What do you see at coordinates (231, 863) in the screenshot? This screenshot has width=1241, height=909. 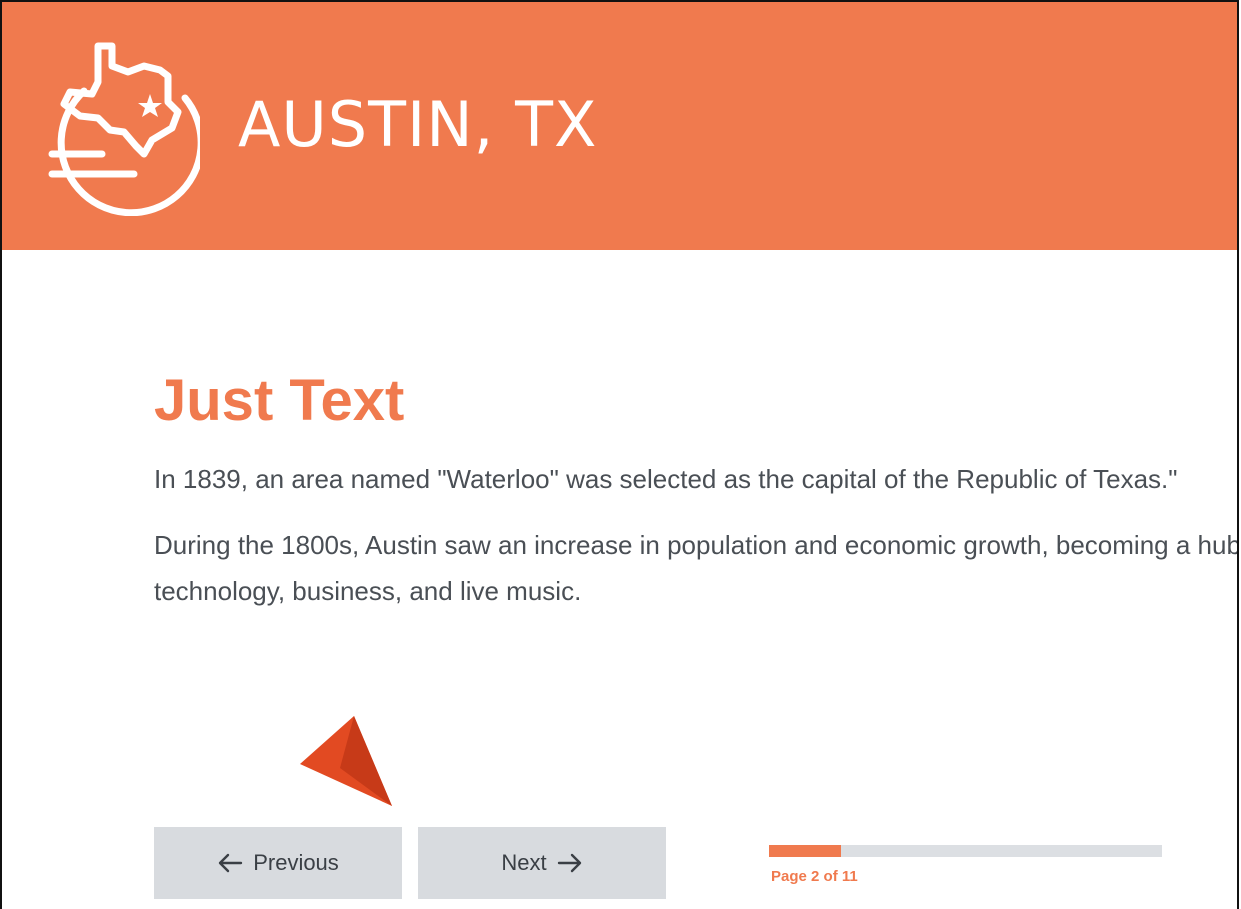 I see `arrow-left-icon` at bounding box center [231, 863].